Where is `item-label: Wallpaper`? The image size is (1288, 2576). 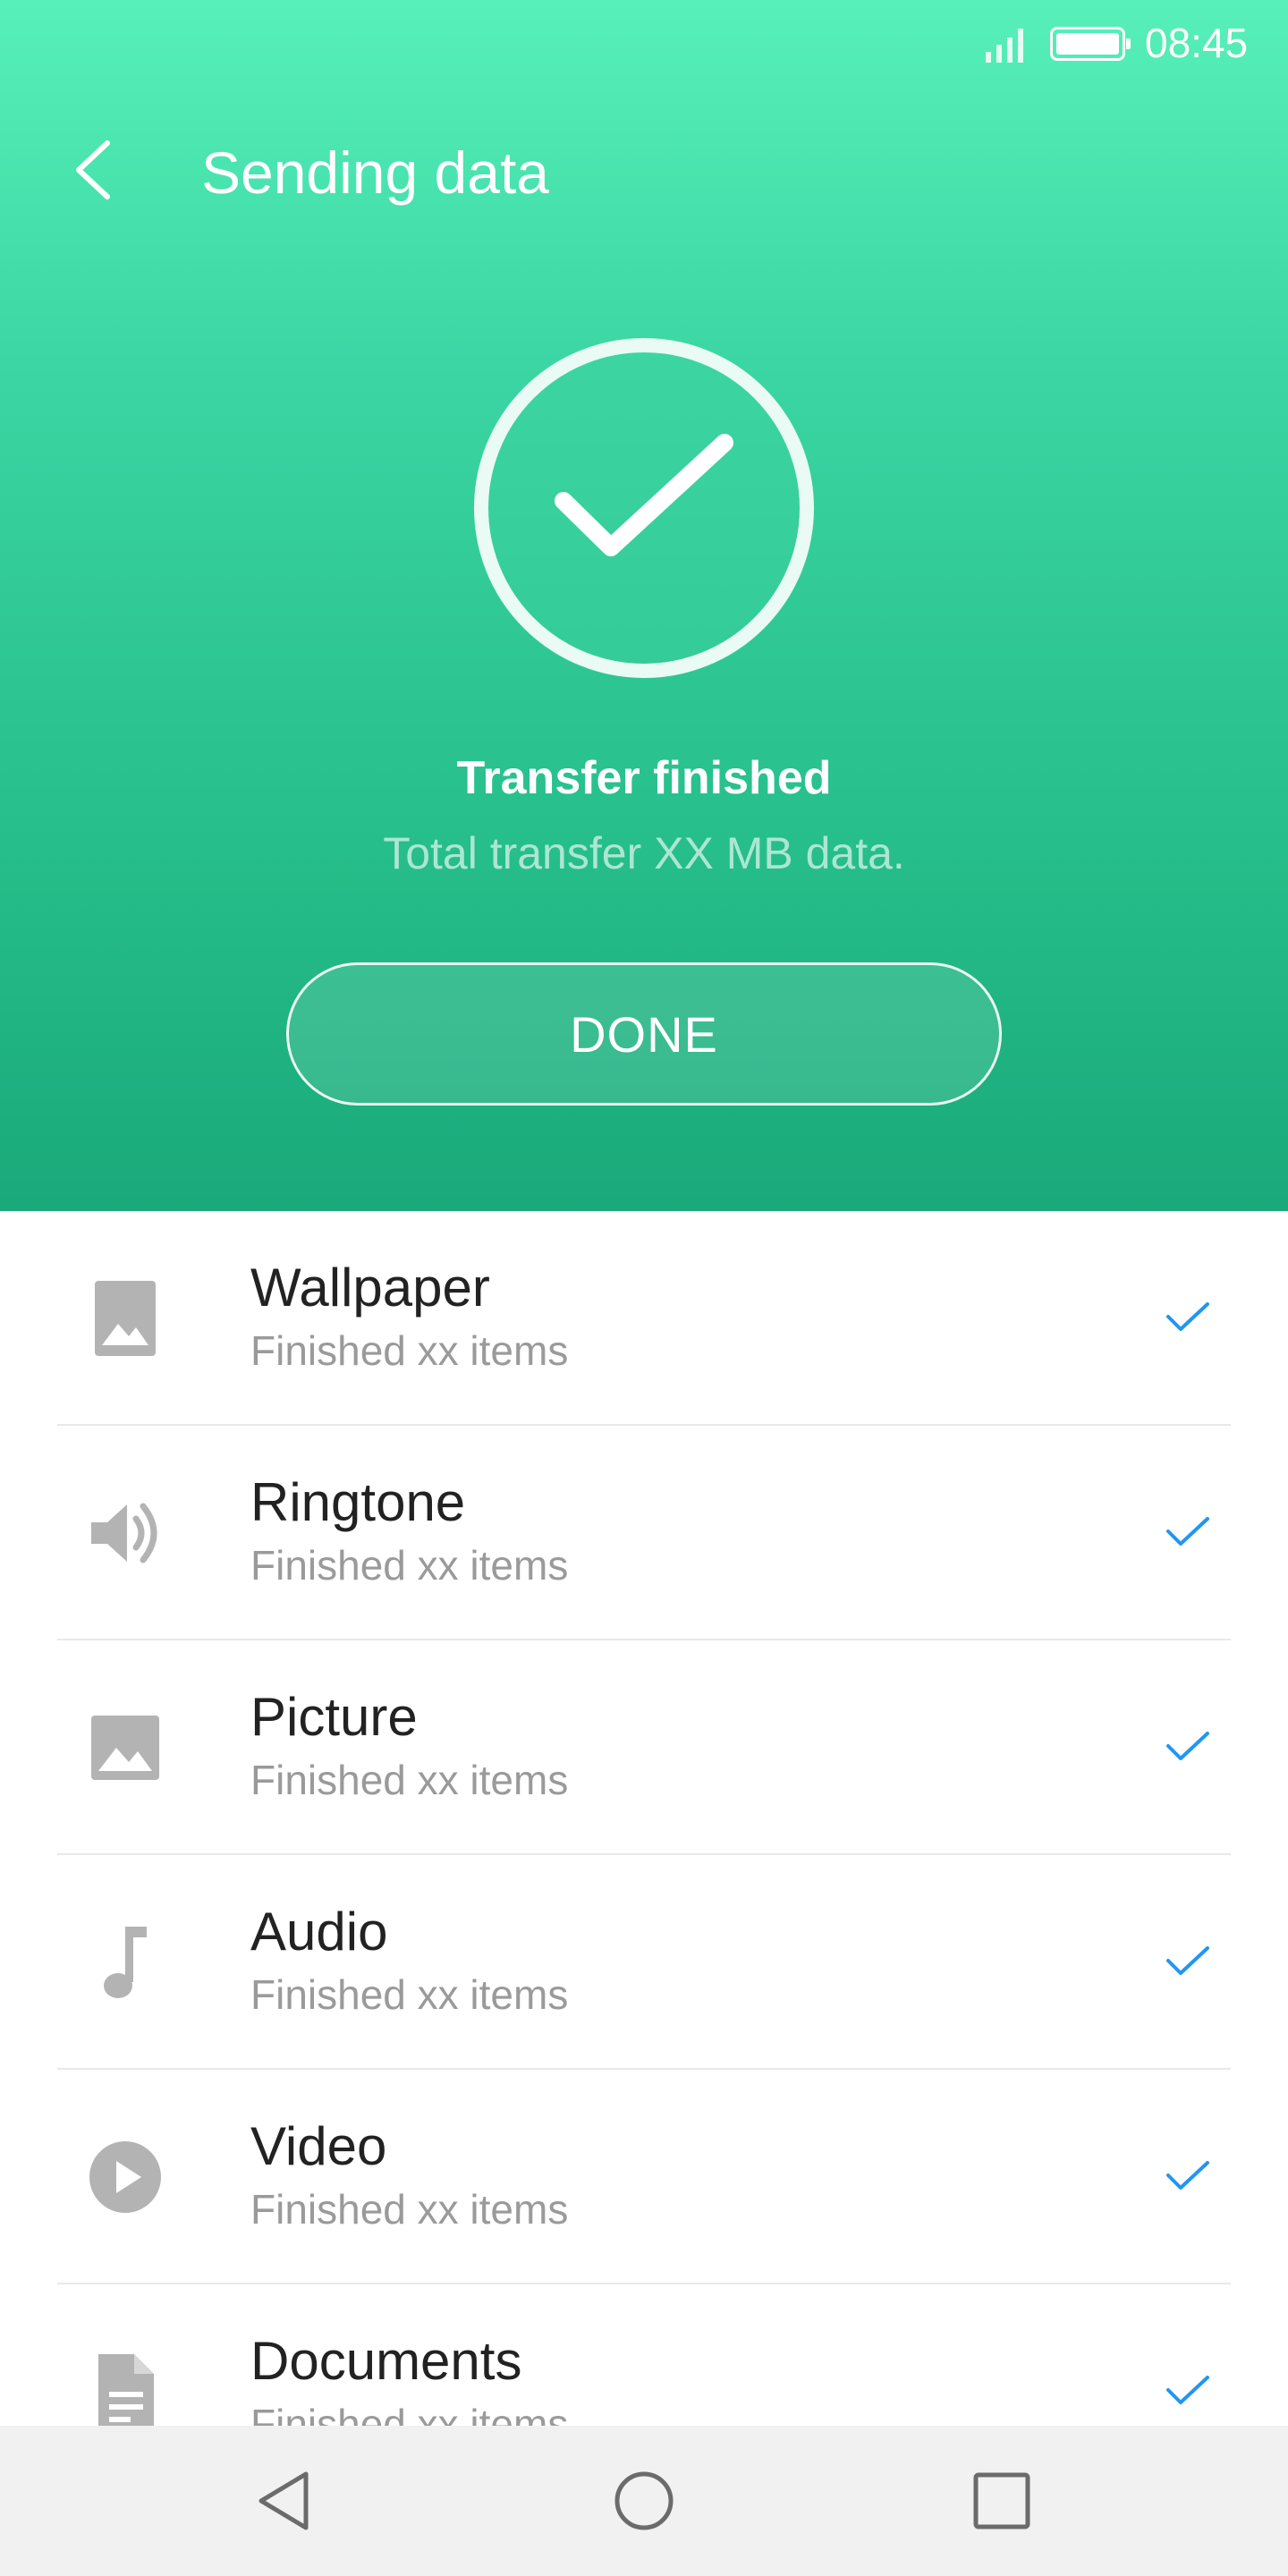
item-label: Wallpaper is located at coordinates (370, 1288).